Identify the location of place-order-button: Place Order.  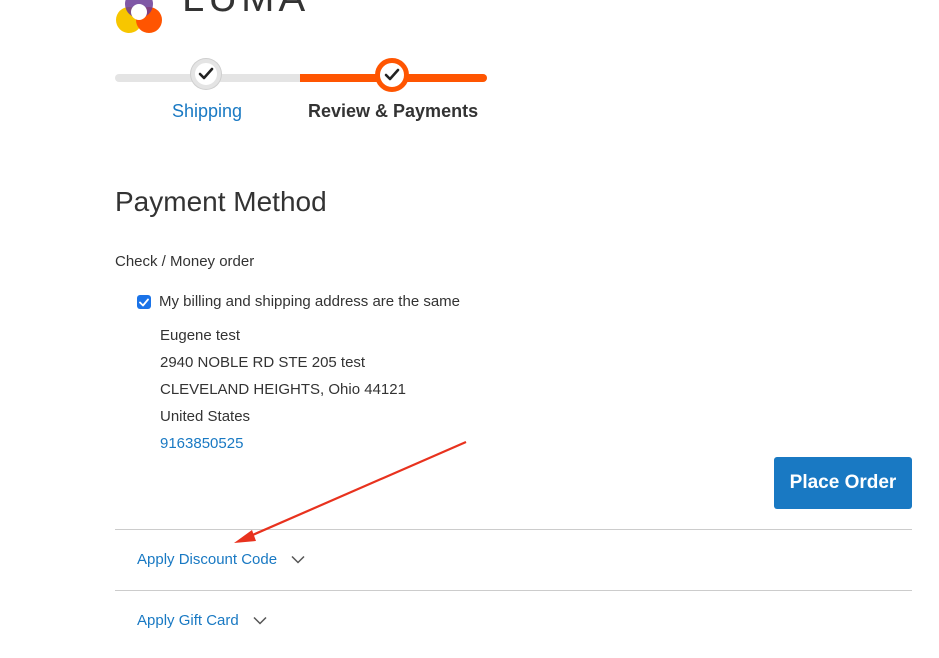
(843, 483).